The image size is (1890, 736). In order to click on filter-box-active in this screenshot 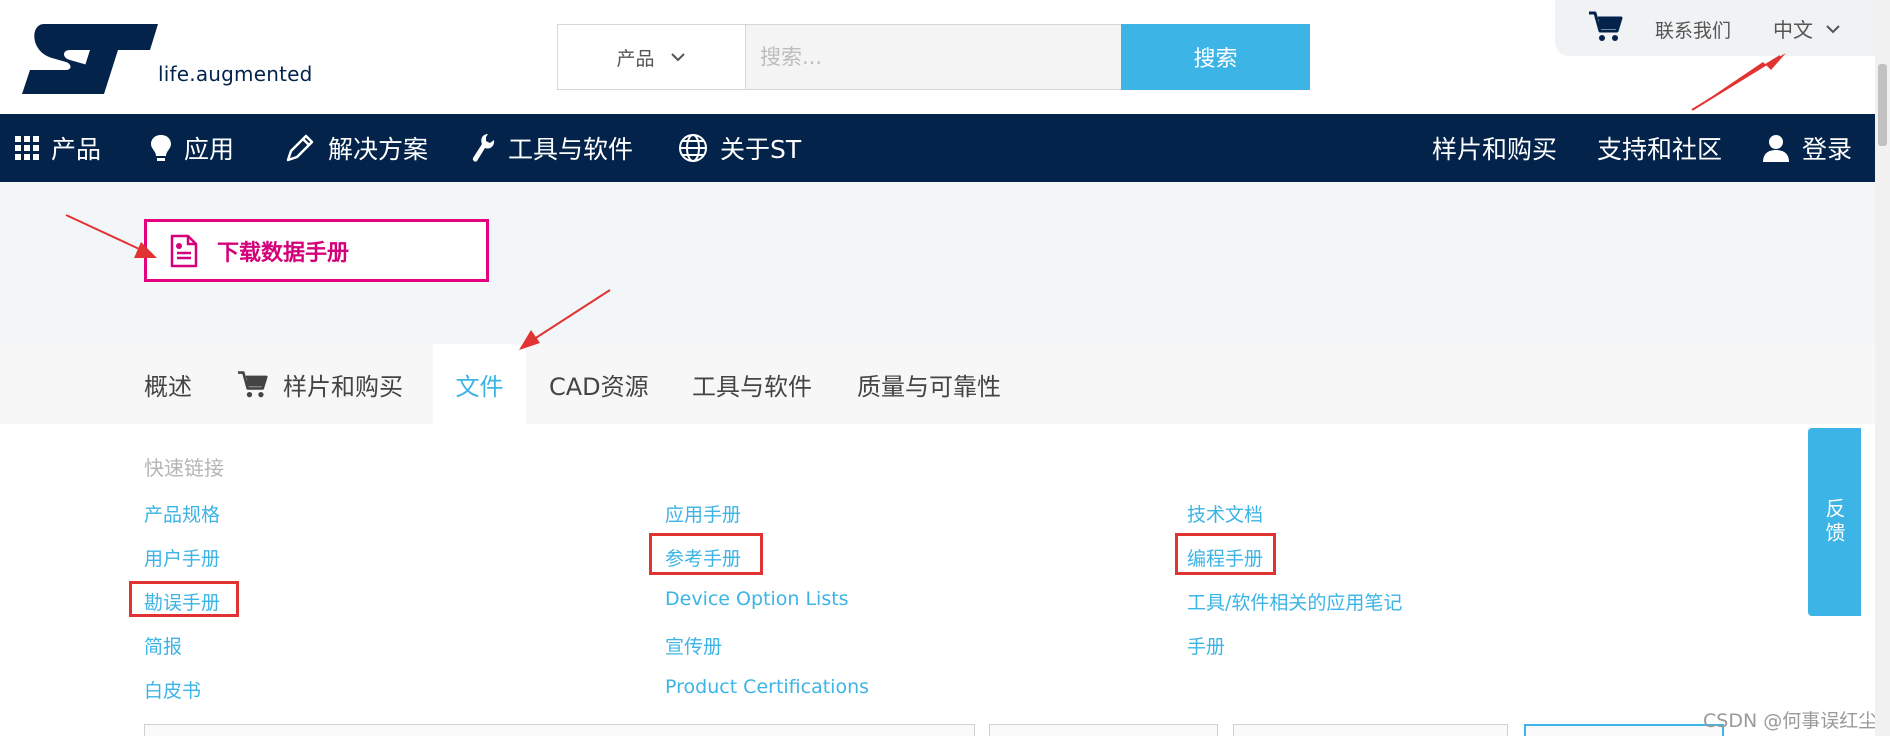, I will do `click(1624, 730)`.